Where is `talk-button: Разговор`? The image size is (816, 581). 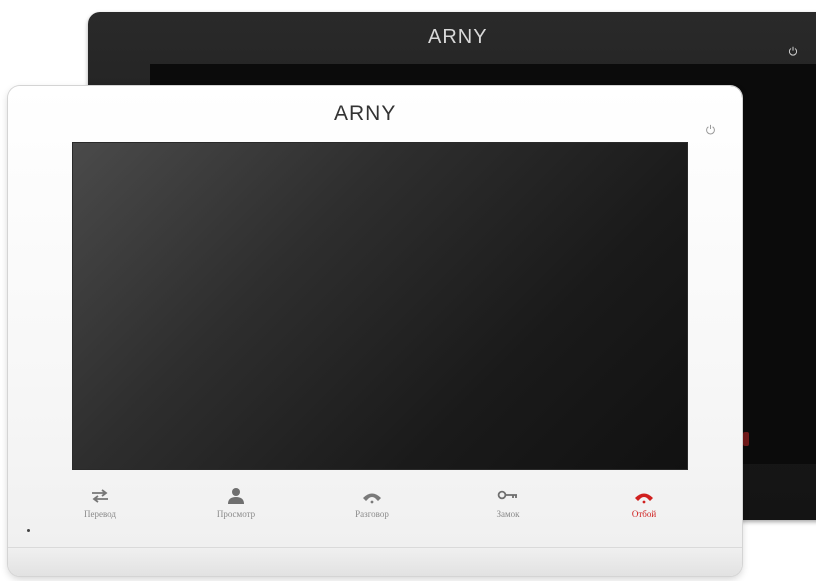 talk-button: Разговор is located at coordinates (372, 502).